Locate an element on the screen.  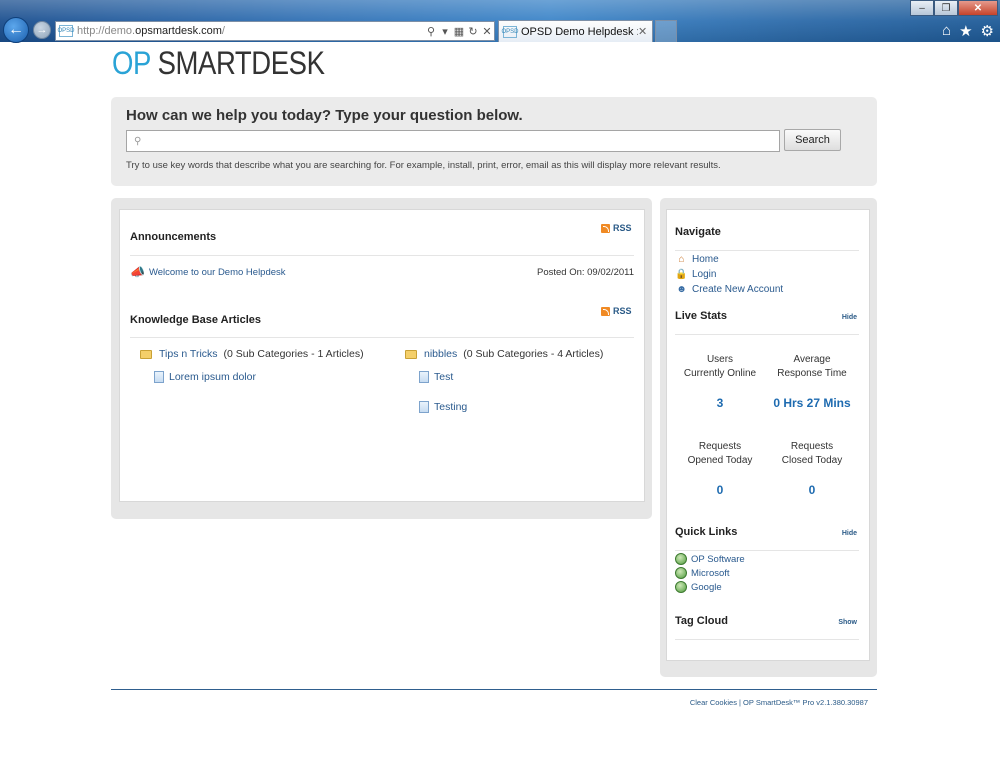
search-button: Search is located at coordinates (812, 140).